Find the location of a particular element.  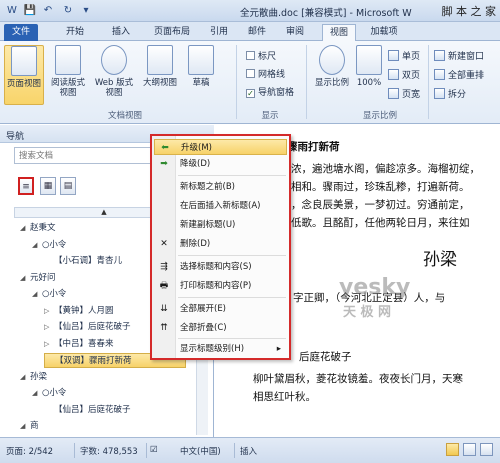

tab-mailings: 邮件 is located at coordinates (257, 32).